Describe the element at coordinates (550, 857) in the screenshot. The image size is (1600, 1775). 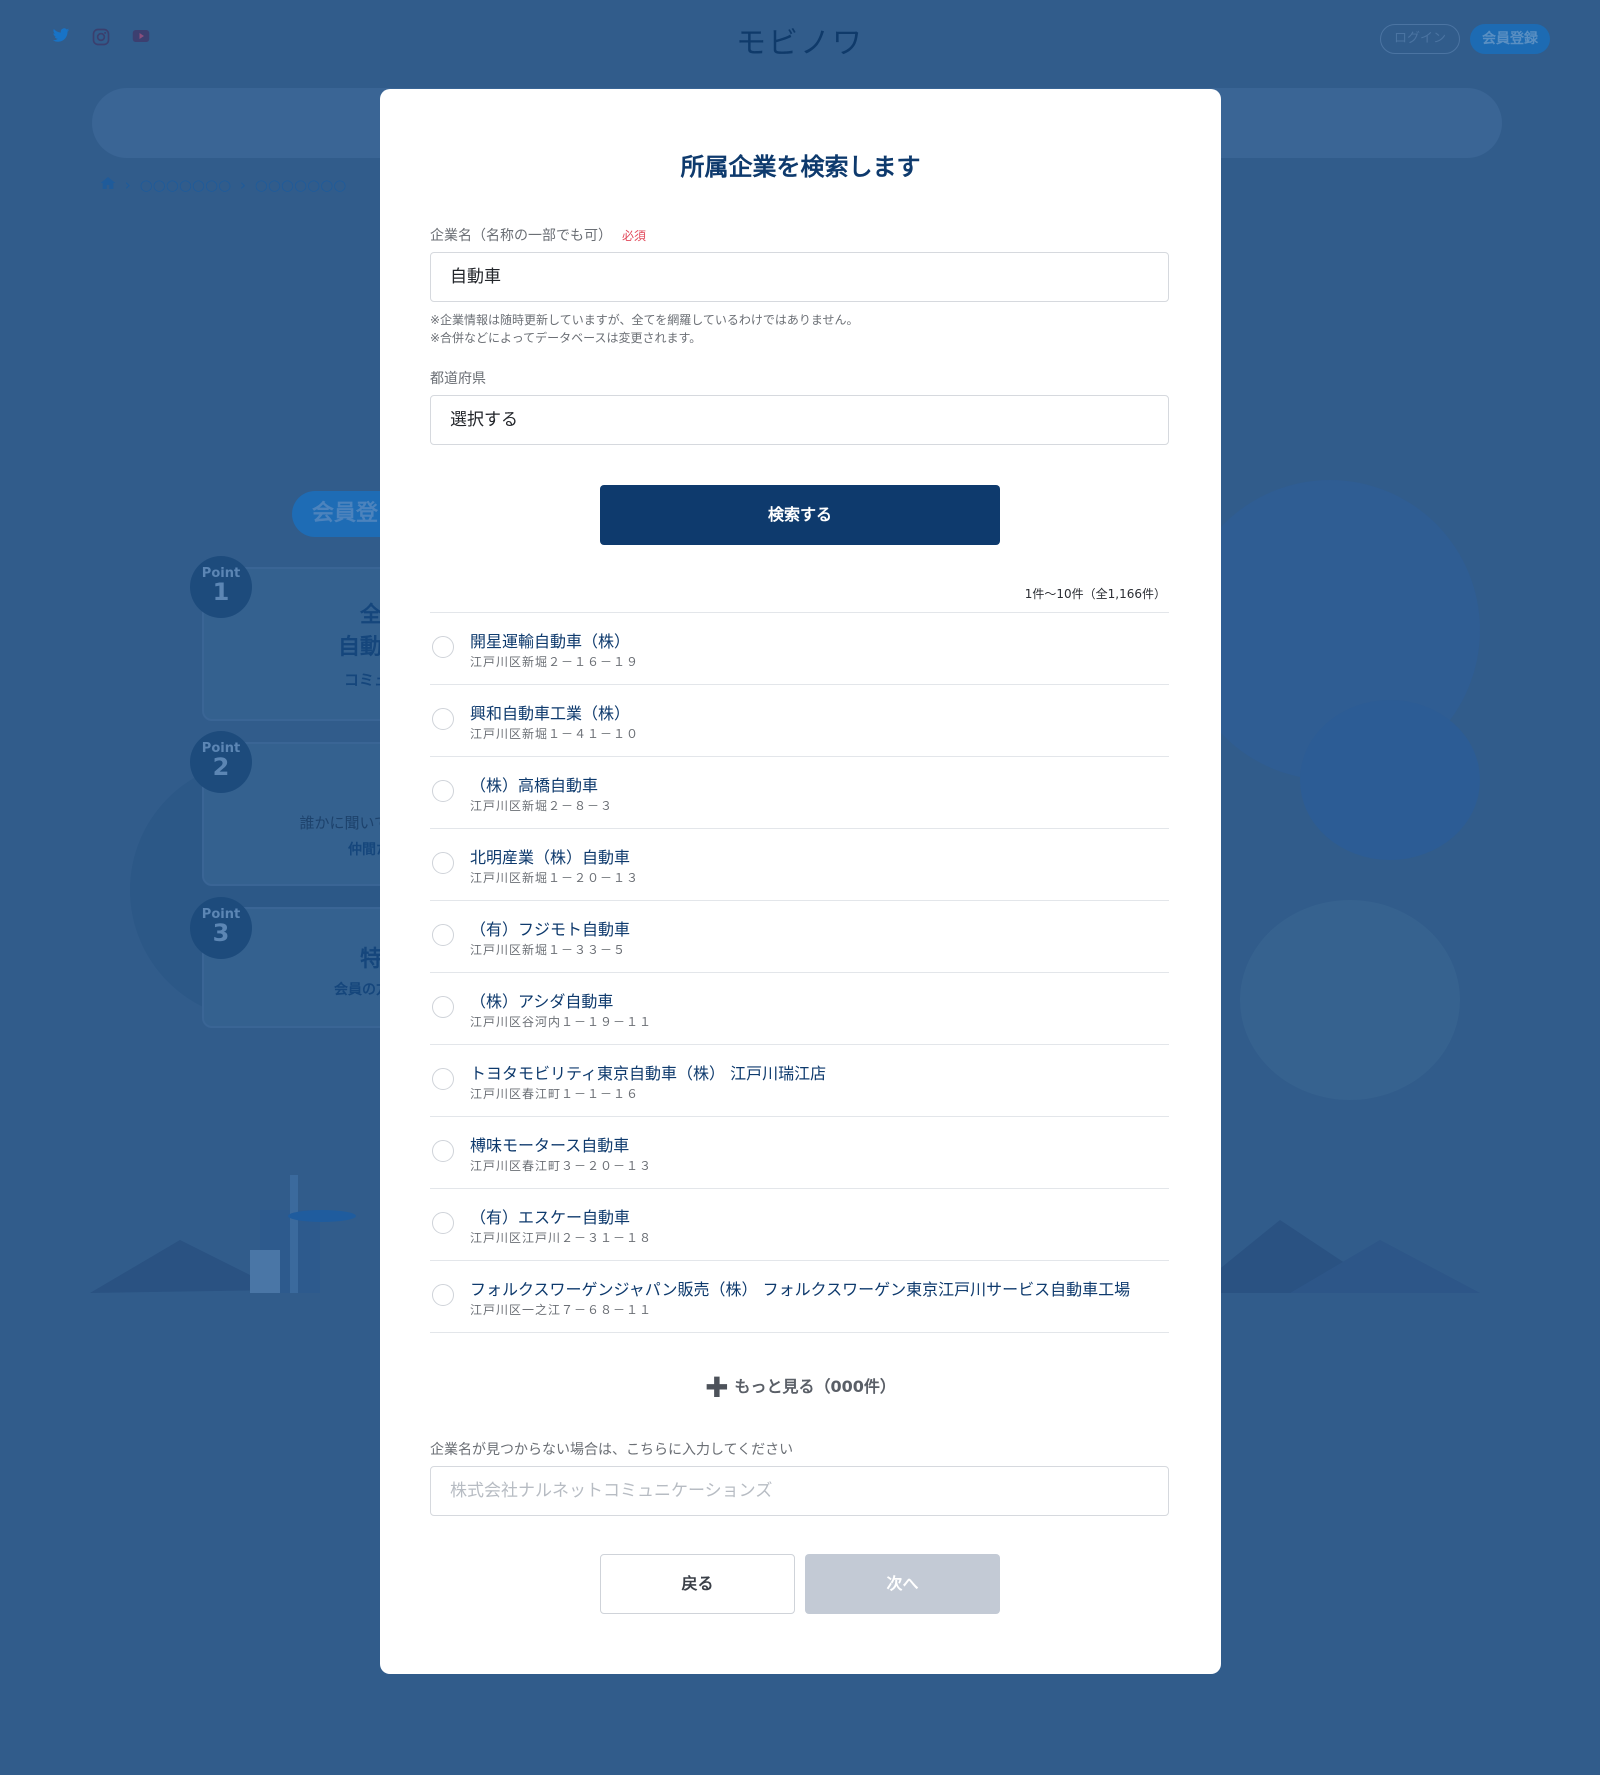
I see `company-name: 北明産業（株）自動車` at that location.